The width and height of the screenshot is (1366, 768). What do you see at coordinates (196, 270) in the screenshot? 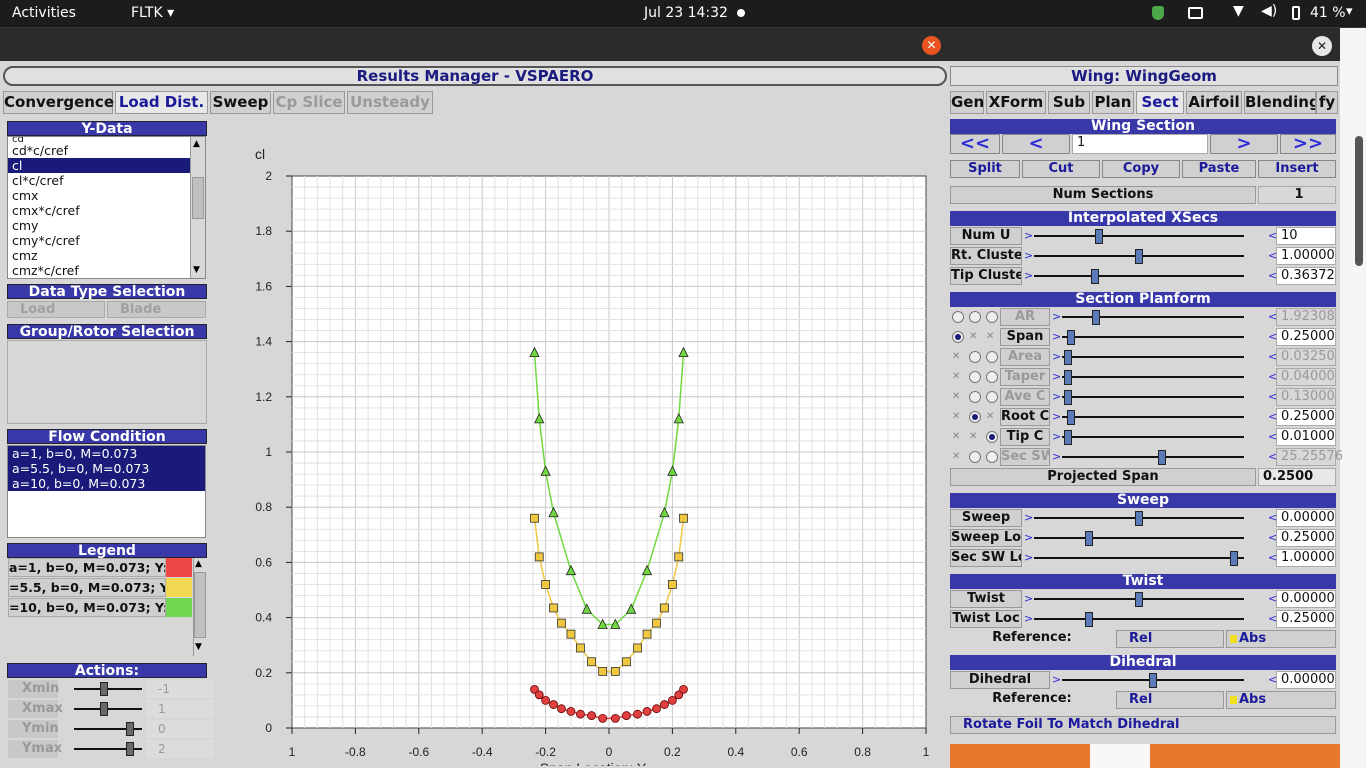
I see `scroll-down-icon: ▼` at bounding box center [196, 270].